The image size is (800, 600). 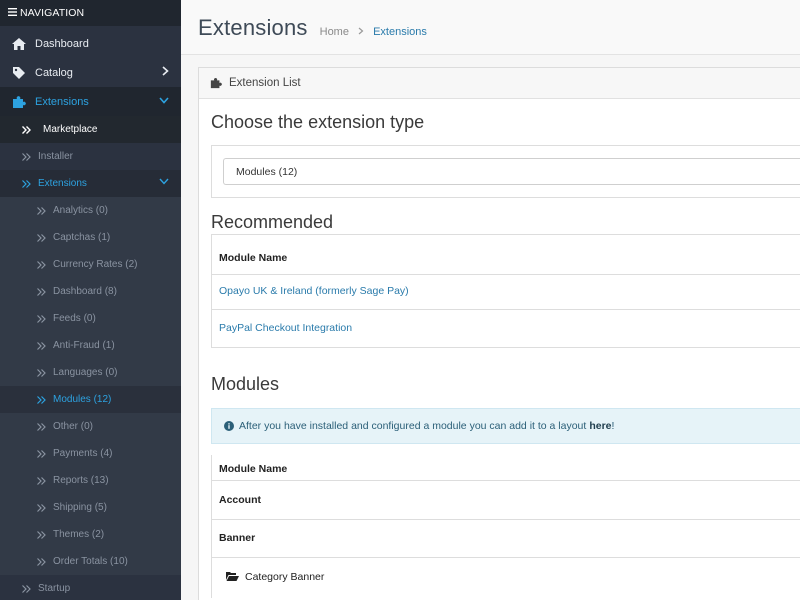 I want to click on recommended-link: PayPal Checkout Integration, so click(x=285, y=328).